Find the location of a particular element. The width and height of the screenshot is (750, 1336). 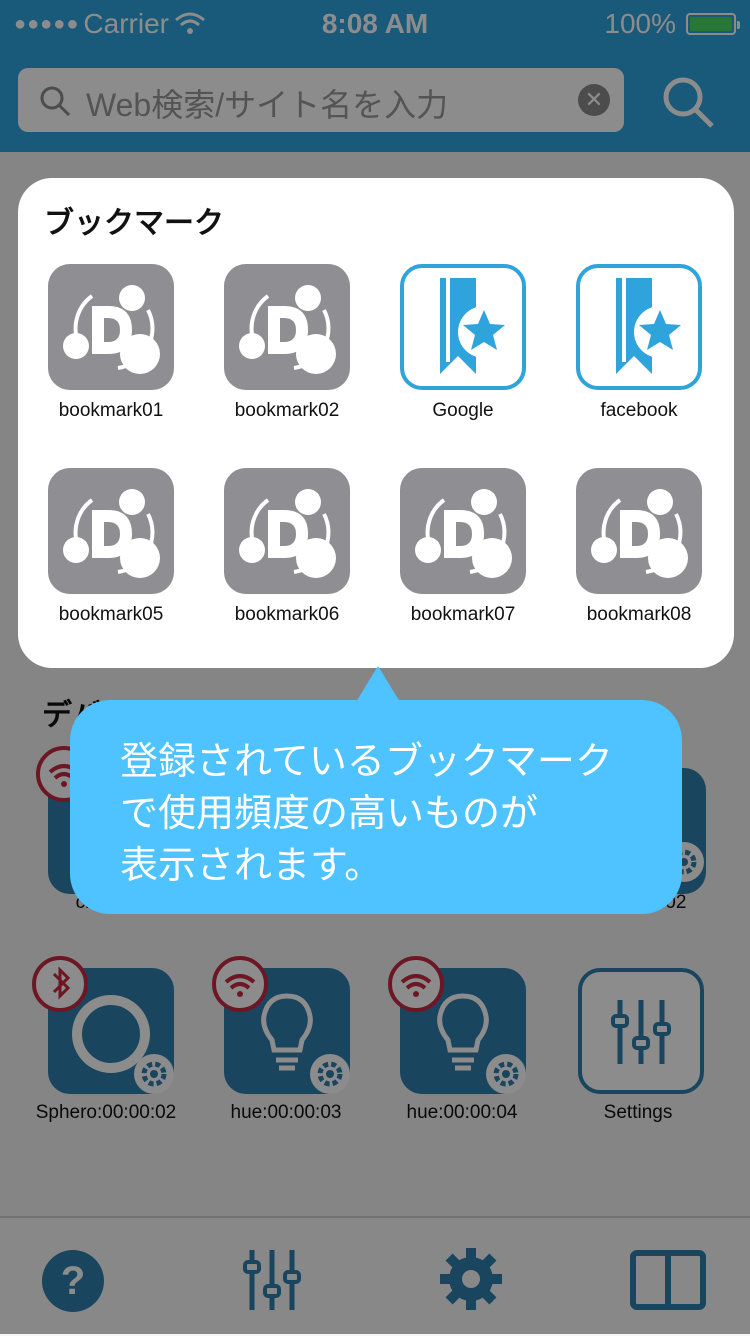

tooltip-bubble: 登録されているブックマーク で使用頻度の高いものが 表示されます。 is located at coordinates (376, 807).